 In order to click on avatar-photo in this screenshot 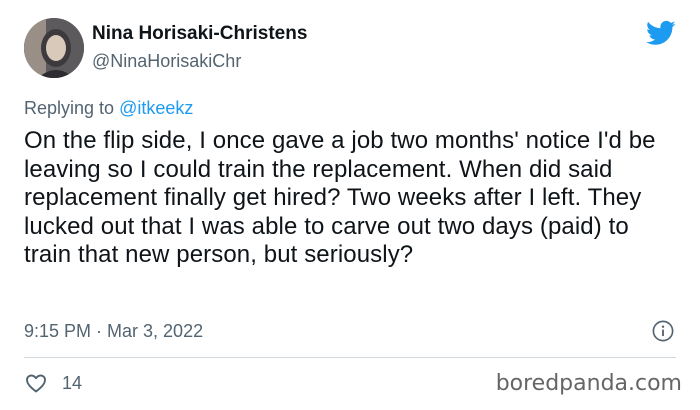, I will do `click(54, 48)`.